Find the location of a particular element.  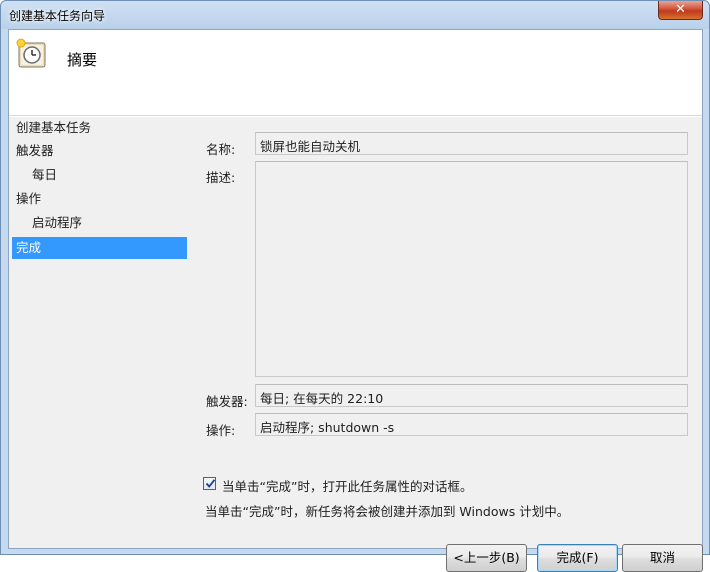

task-clock-icon is located at coordinates (32, 54).